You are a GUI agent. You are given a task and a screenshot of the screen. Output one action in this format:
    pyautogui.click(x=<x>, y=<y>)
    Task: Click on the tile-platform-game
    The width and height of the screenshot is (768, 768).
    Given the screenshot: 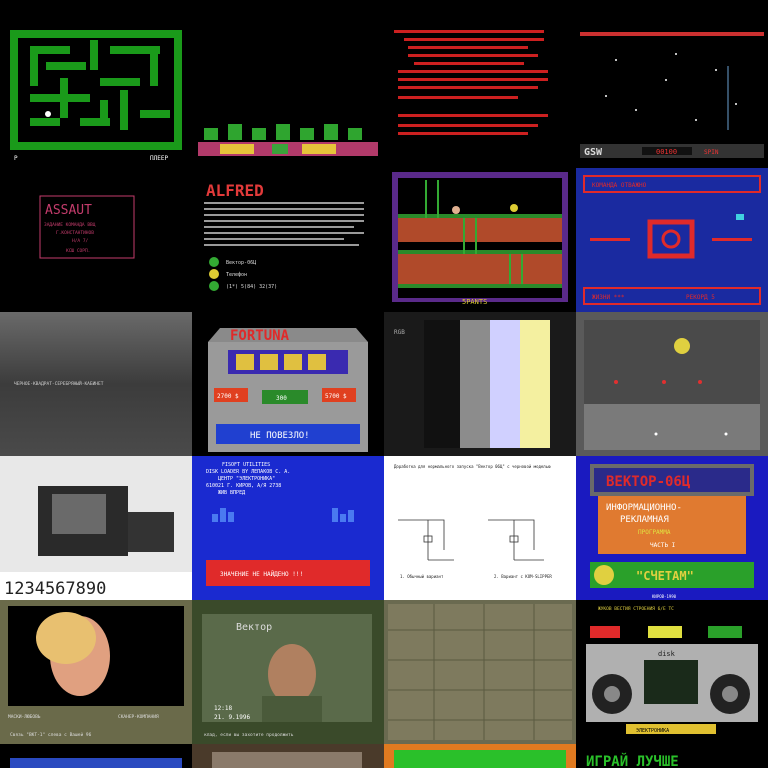 What is the action you would take?
    pyautogui.click(x=288, y=84)
    